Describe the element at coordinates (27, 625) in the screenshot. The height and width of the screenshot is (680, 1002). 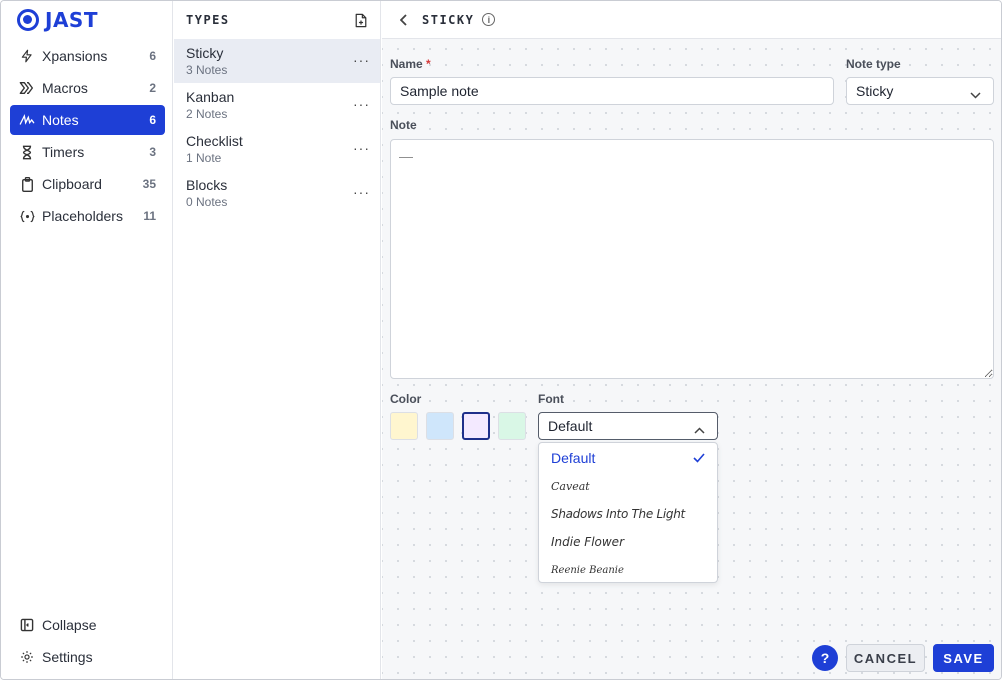
I see `collapse-icon` at that location.